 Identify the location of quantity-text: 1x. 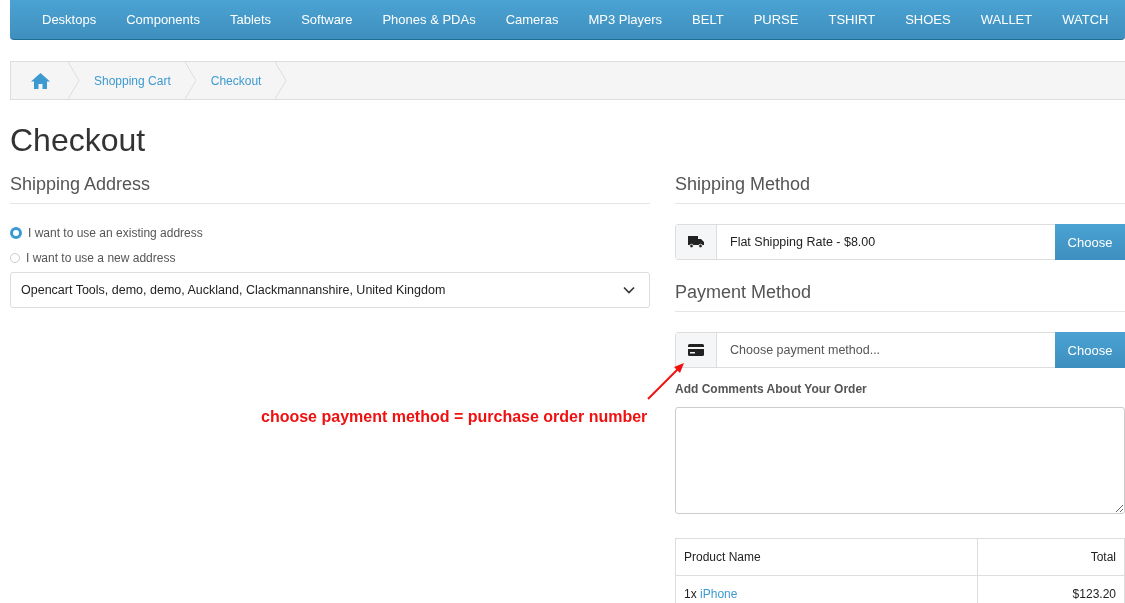
(690, 594).